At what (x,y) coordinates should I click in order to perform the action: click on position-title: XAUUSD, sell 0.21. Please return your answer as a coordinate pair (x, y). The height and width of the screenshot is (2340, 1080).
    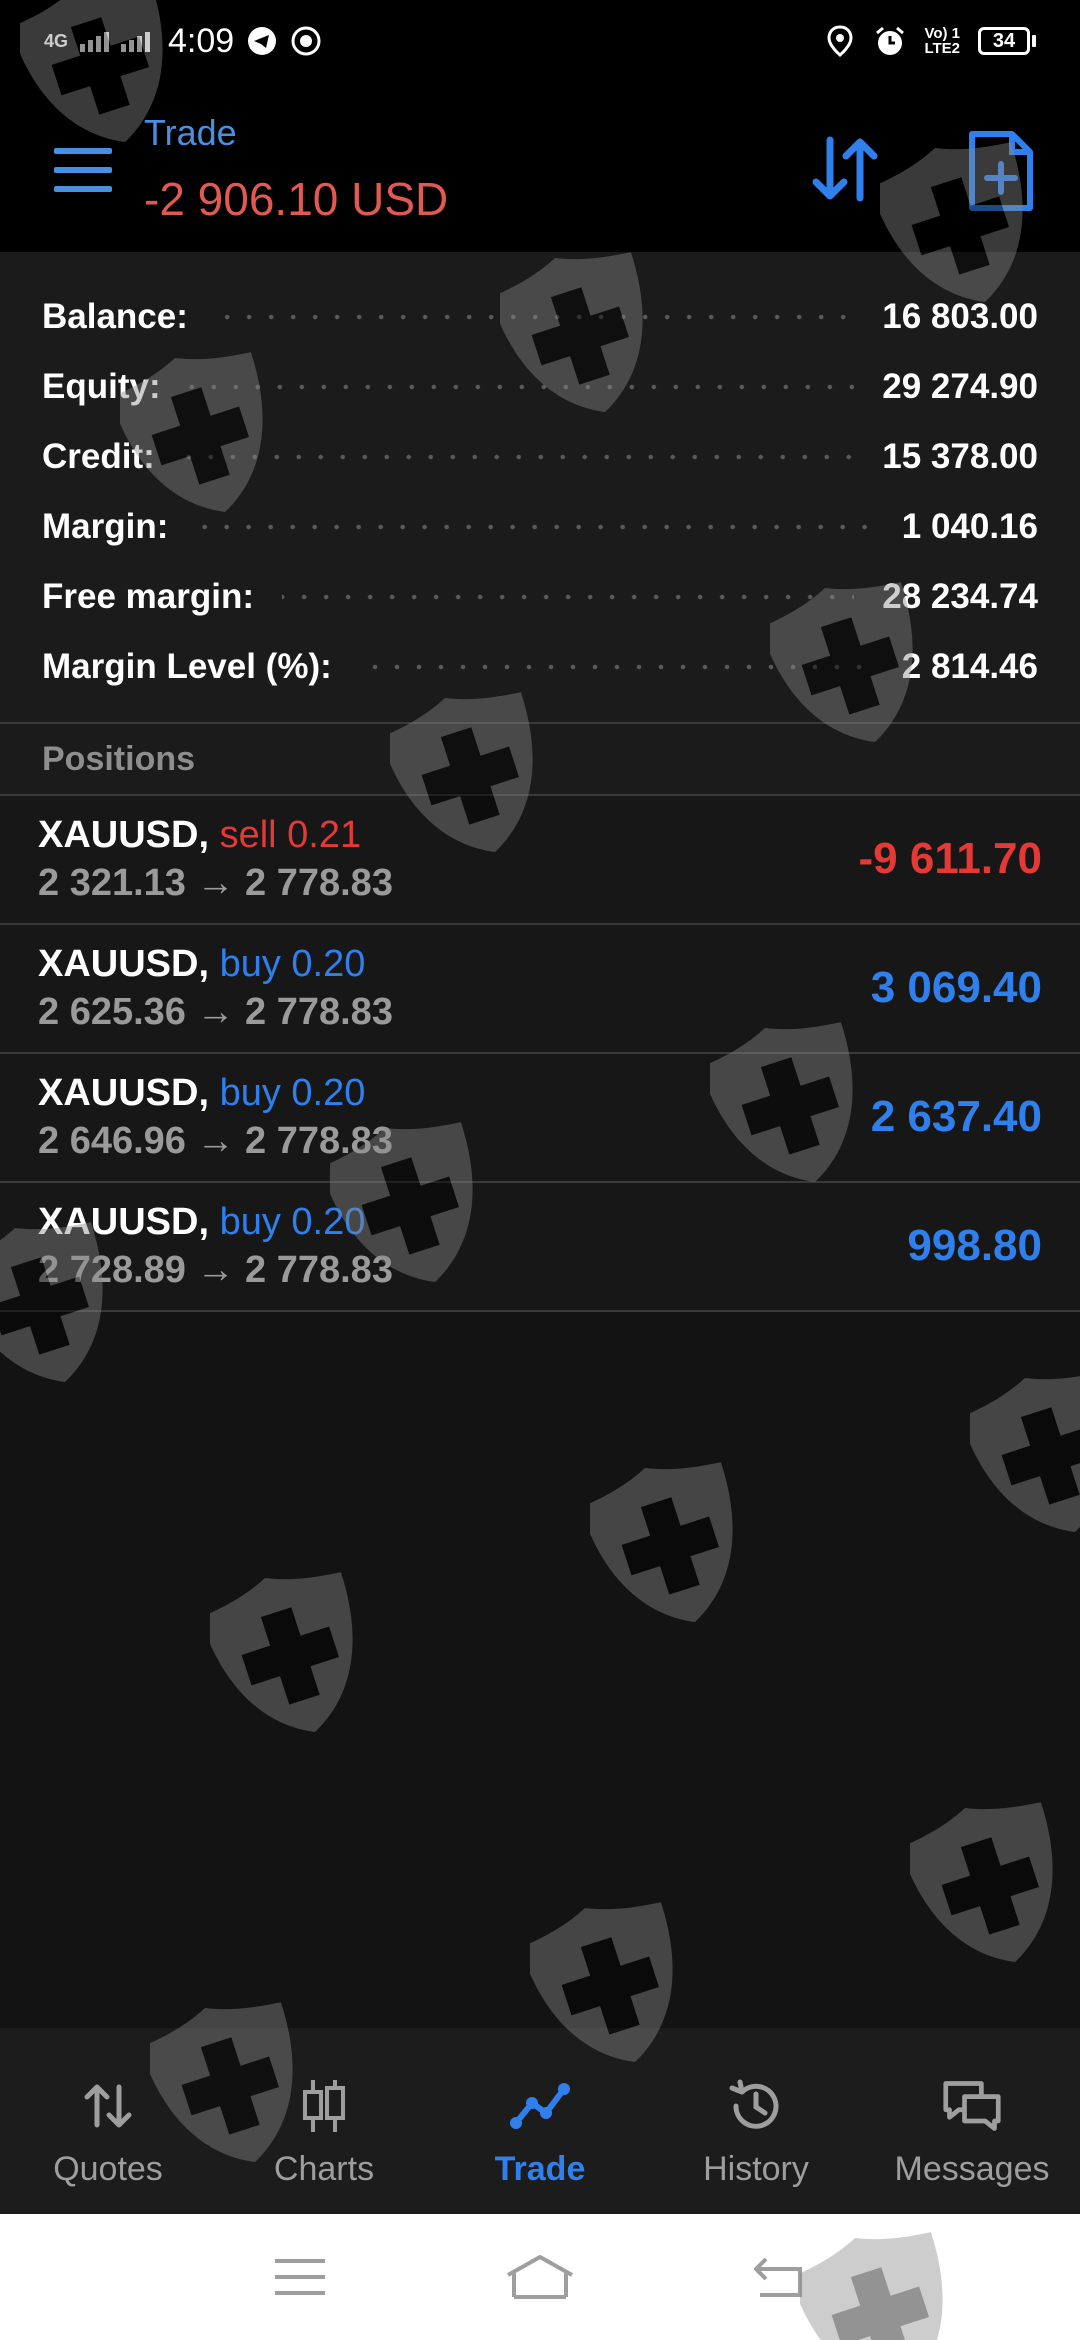
    Looking at the image, I should click on (199, 835).